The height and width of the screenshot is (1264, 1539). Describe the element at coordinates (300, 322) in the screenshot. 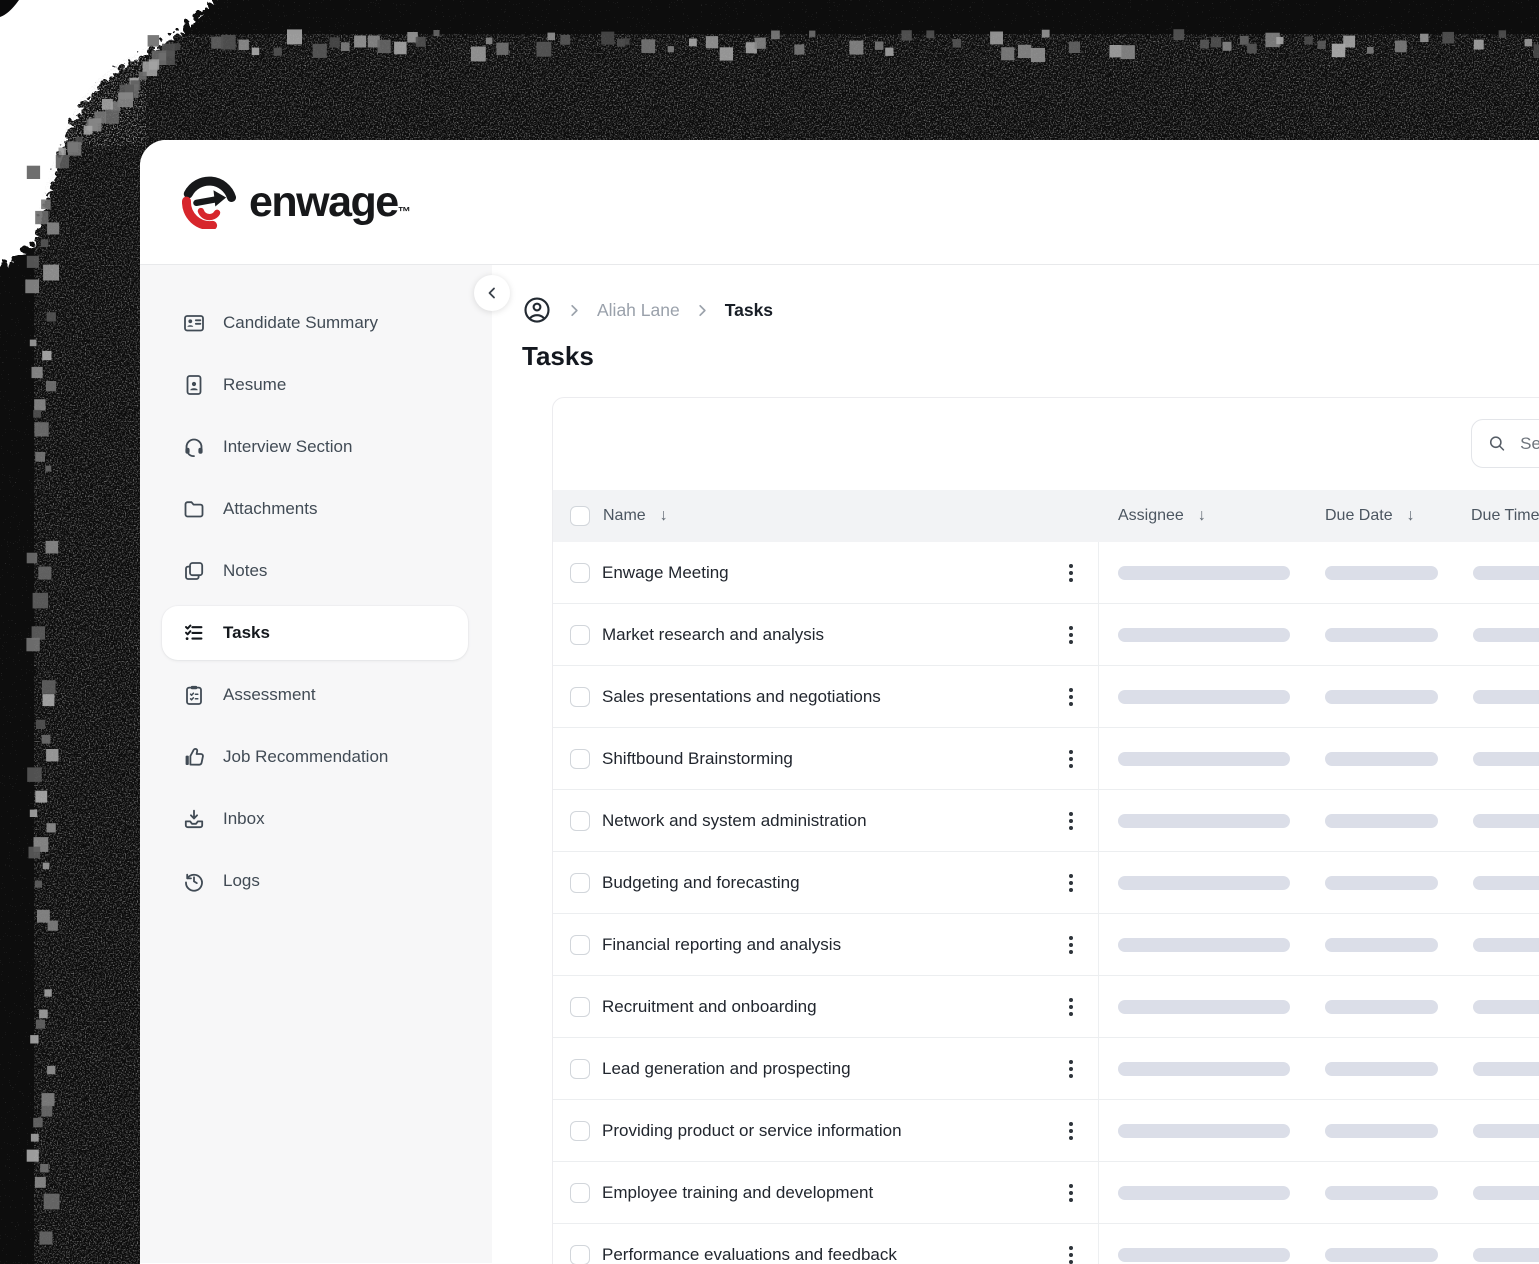

I see `sidebar-item-label: Candidate Summary` at that location.